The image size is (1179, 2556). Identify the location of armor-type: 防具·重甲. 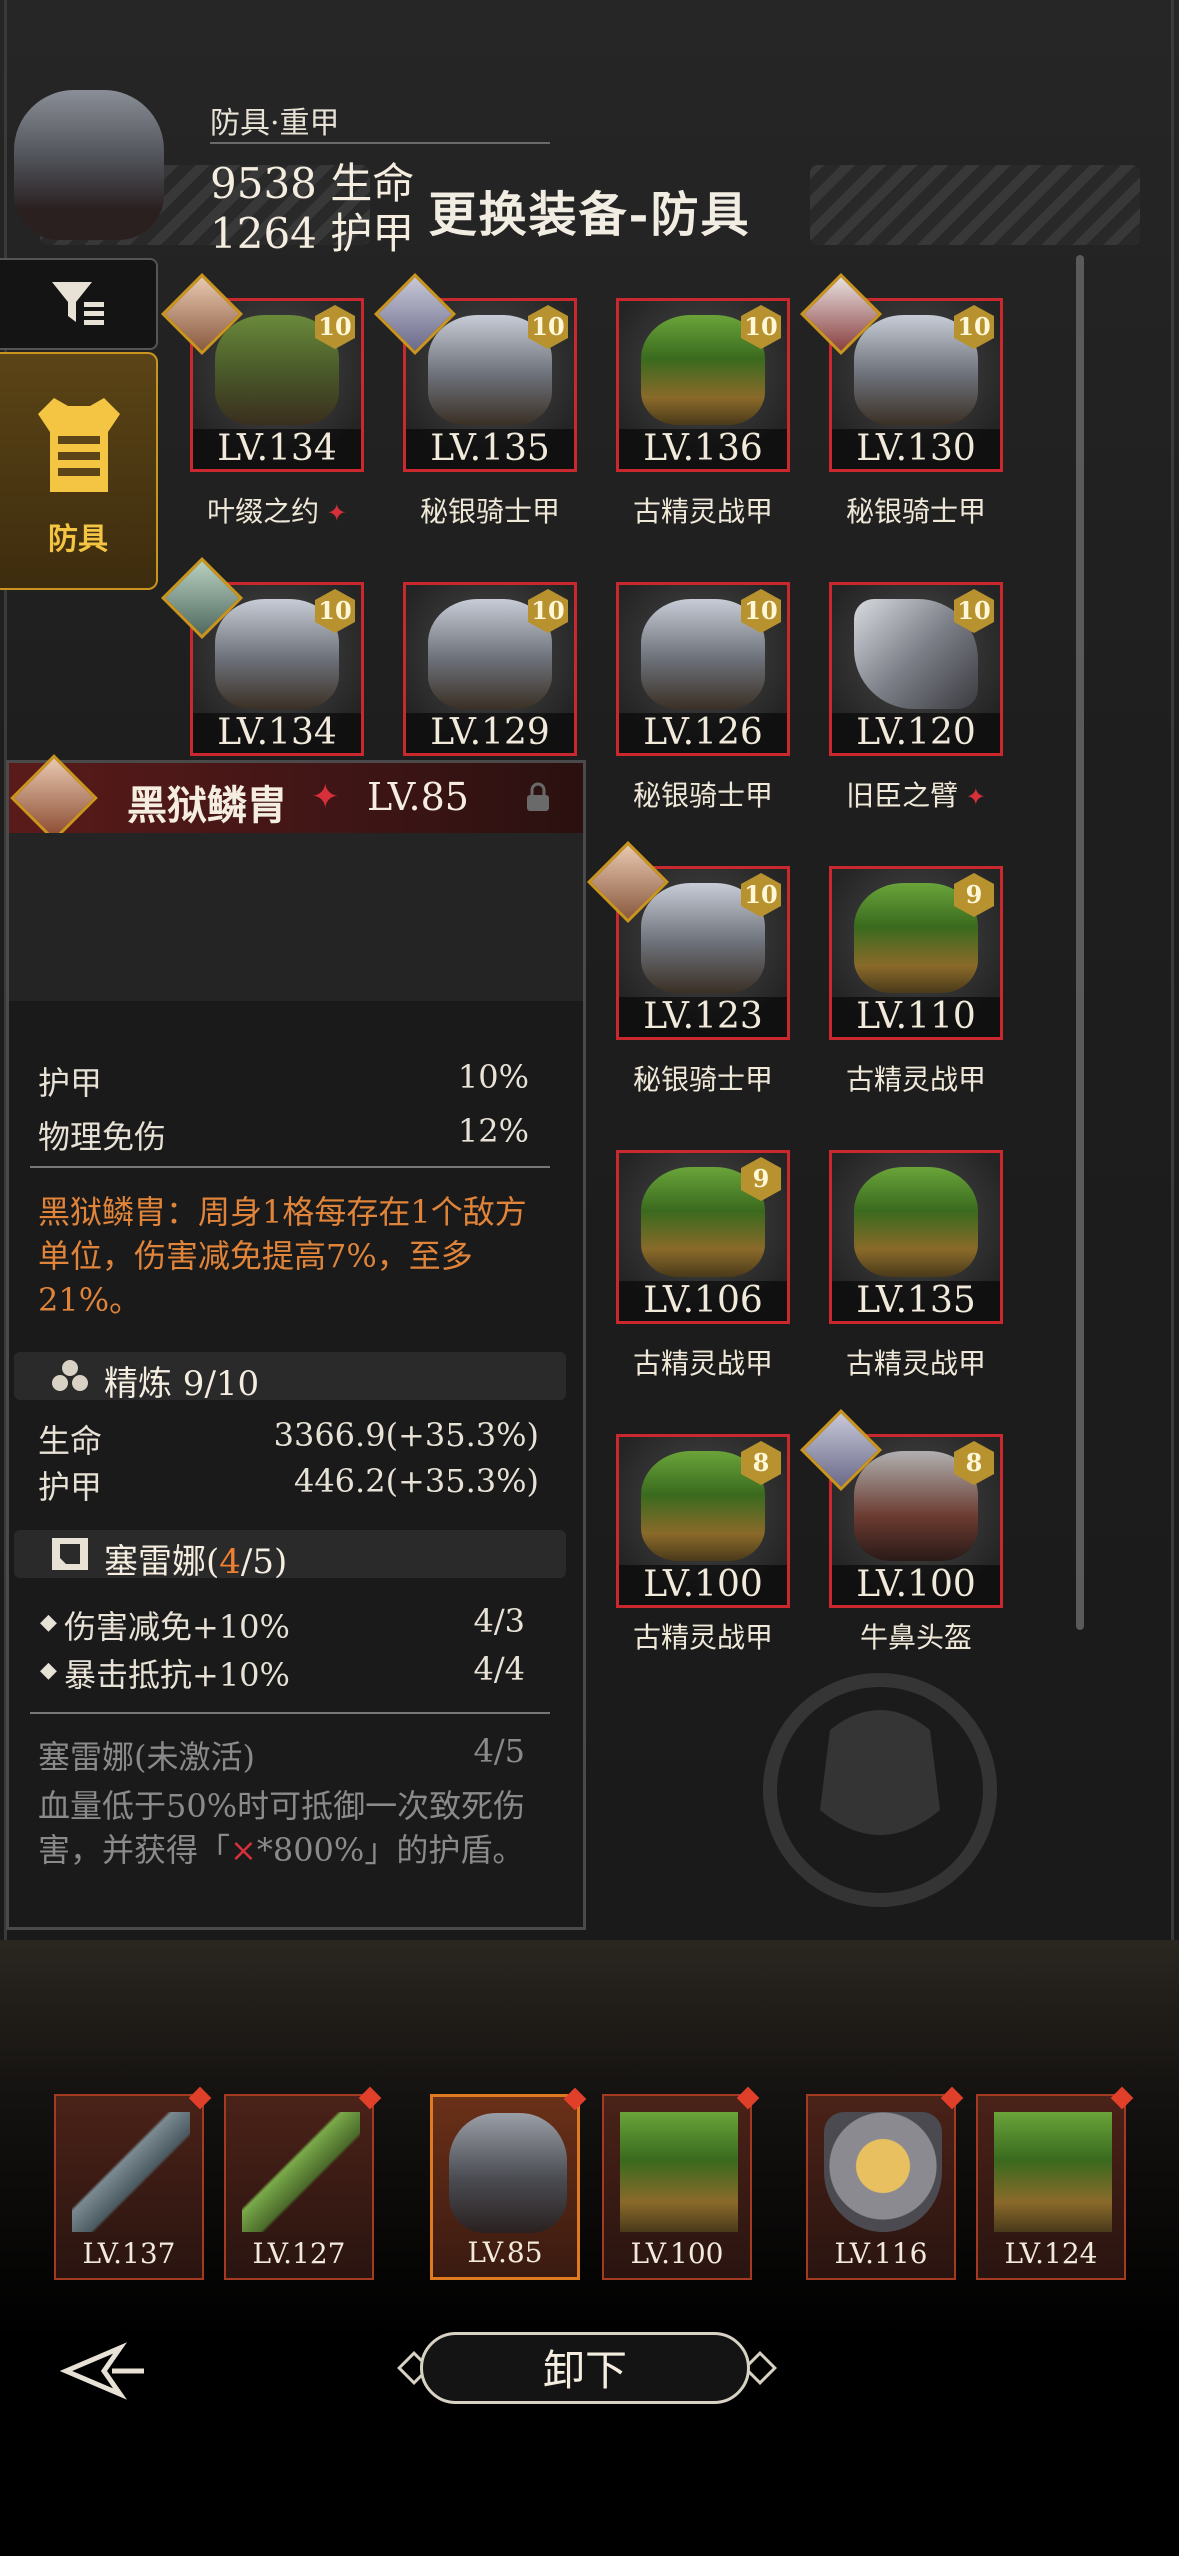
(275, 123).